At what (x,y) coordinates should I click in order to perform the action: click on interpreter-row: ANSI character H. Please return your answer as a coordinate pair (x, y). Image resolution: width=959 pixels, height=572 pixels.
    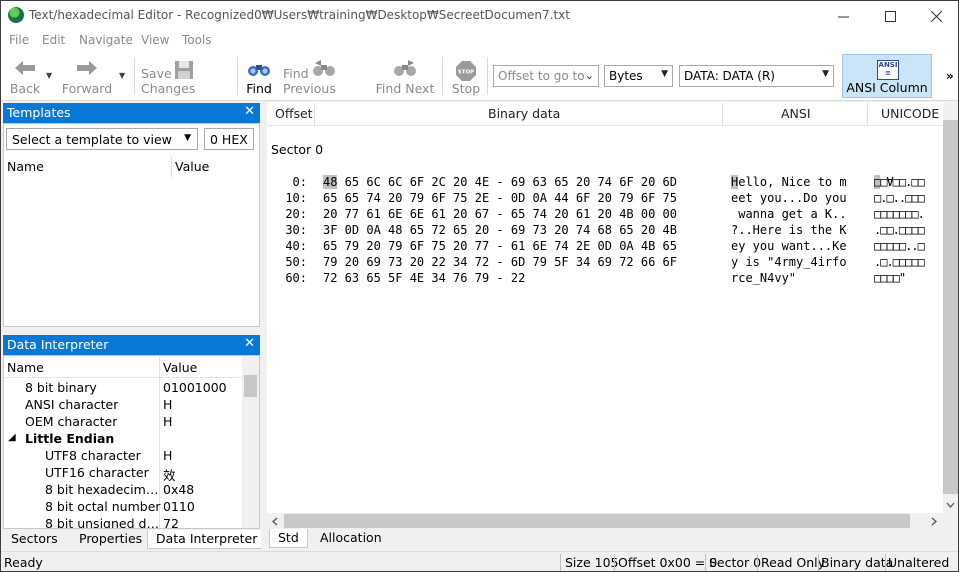
    Looking at the image, I should click on (122, 404).